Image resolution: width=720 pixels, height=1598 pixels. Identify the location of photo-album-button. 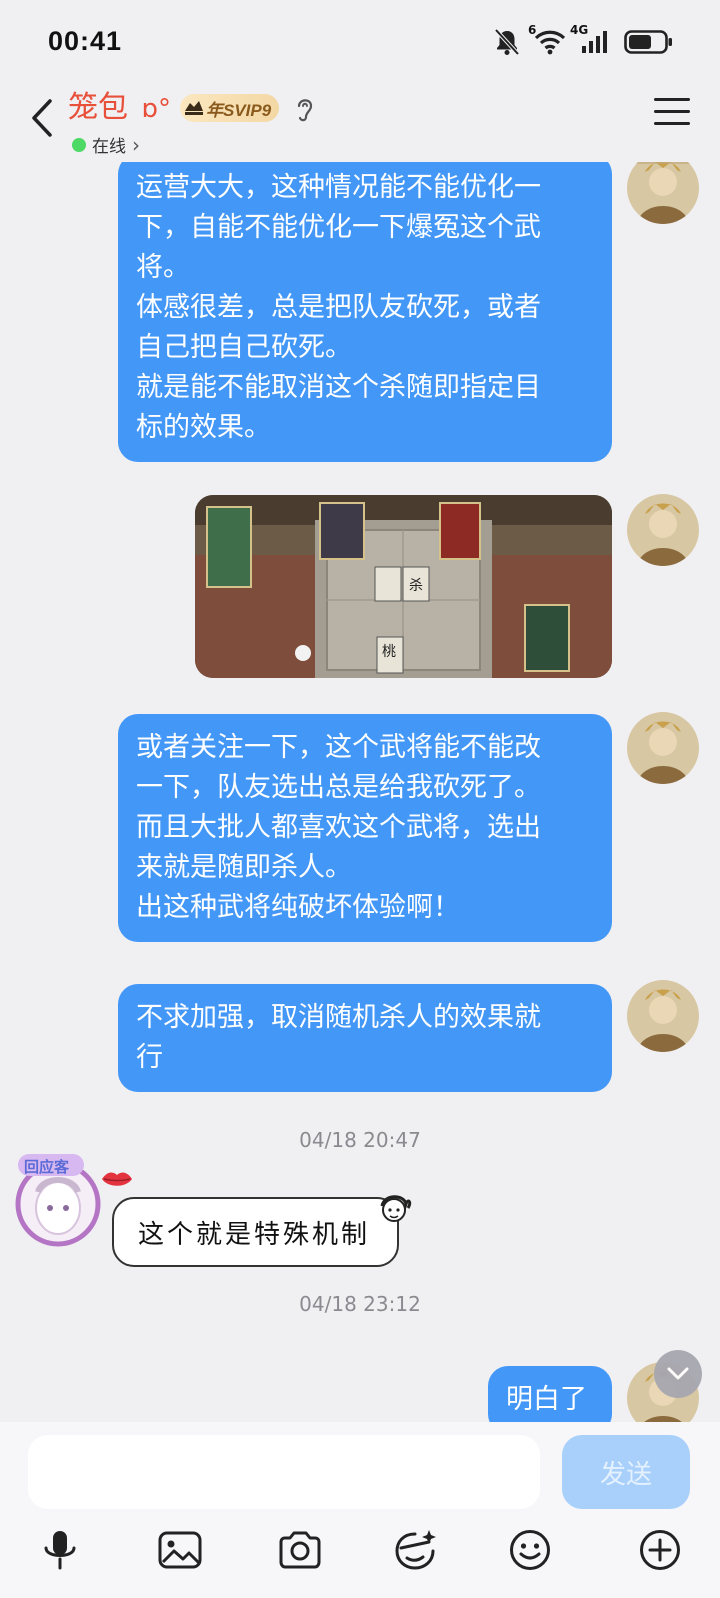
(180, 1550).